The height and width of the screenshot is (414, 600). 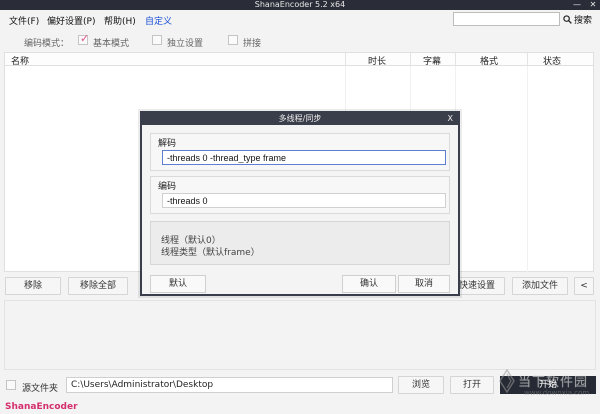 I want to click on info-thread-type: 线程类型（默认frame）, so click(x=210, y=253).